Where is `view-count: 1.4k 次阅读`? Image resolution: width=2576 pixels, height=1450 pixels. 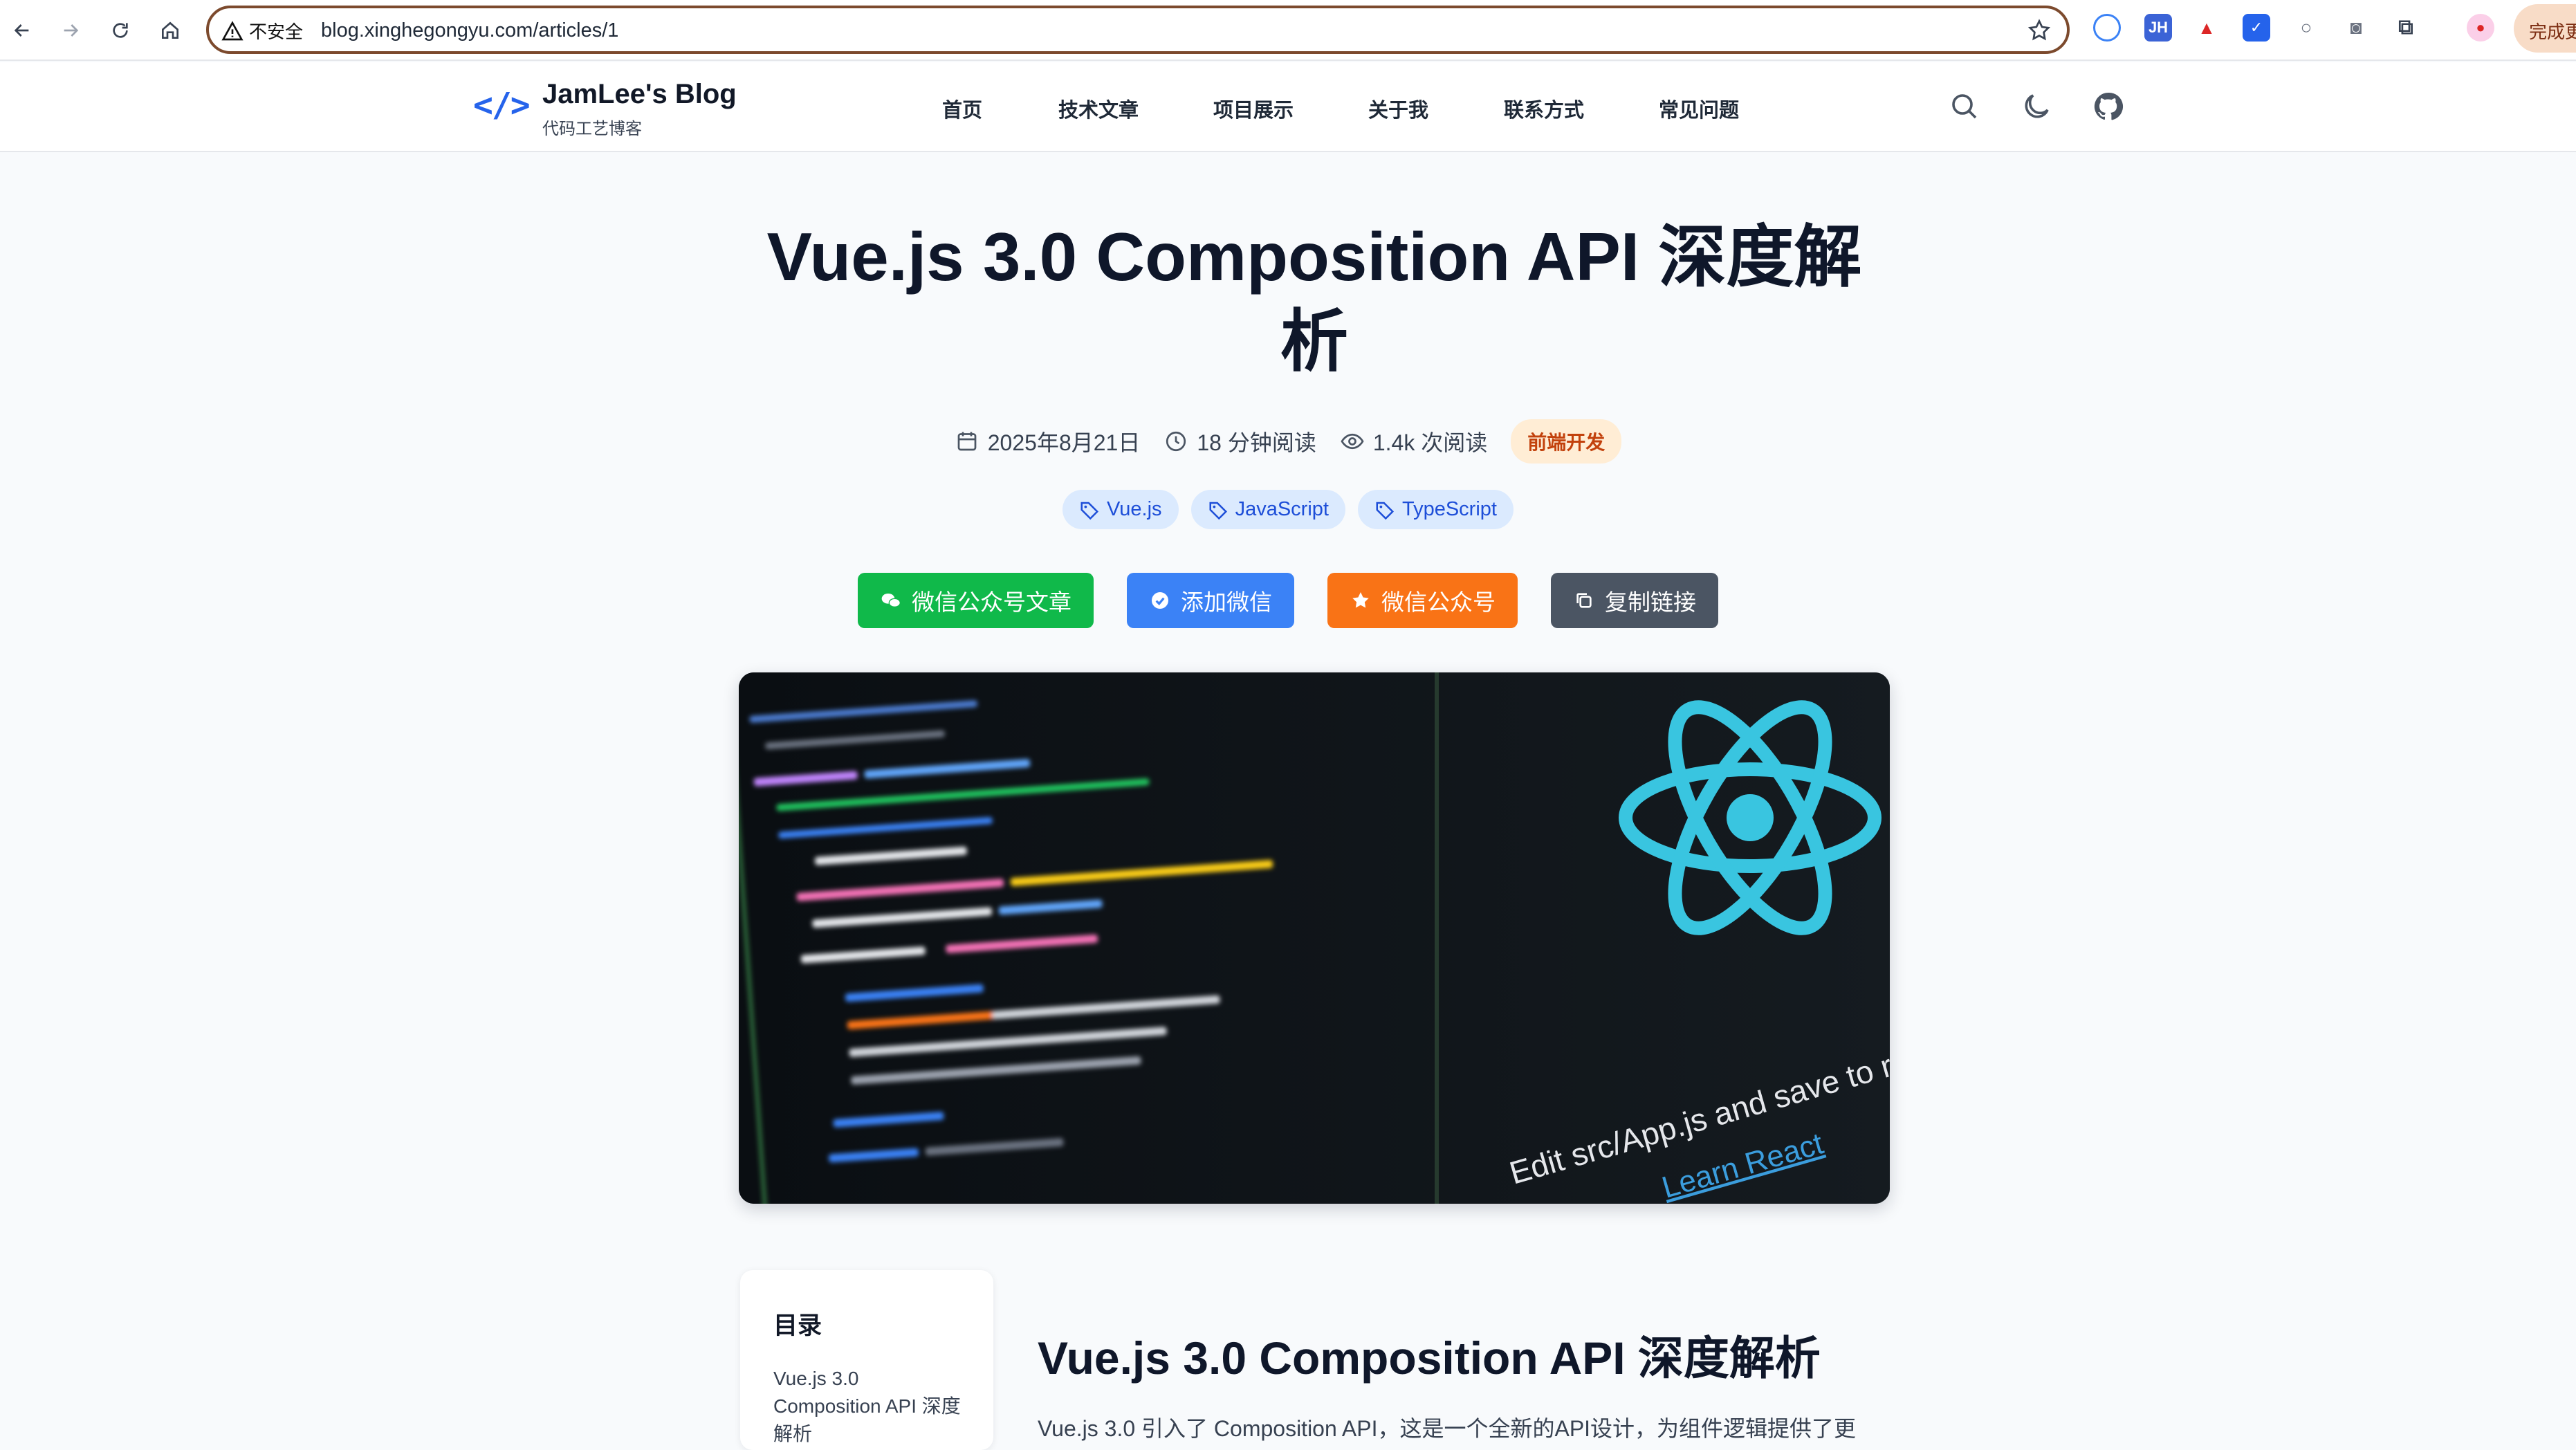 view-count: 1.4k 次阅读 is located at coordinates (1413, 441).